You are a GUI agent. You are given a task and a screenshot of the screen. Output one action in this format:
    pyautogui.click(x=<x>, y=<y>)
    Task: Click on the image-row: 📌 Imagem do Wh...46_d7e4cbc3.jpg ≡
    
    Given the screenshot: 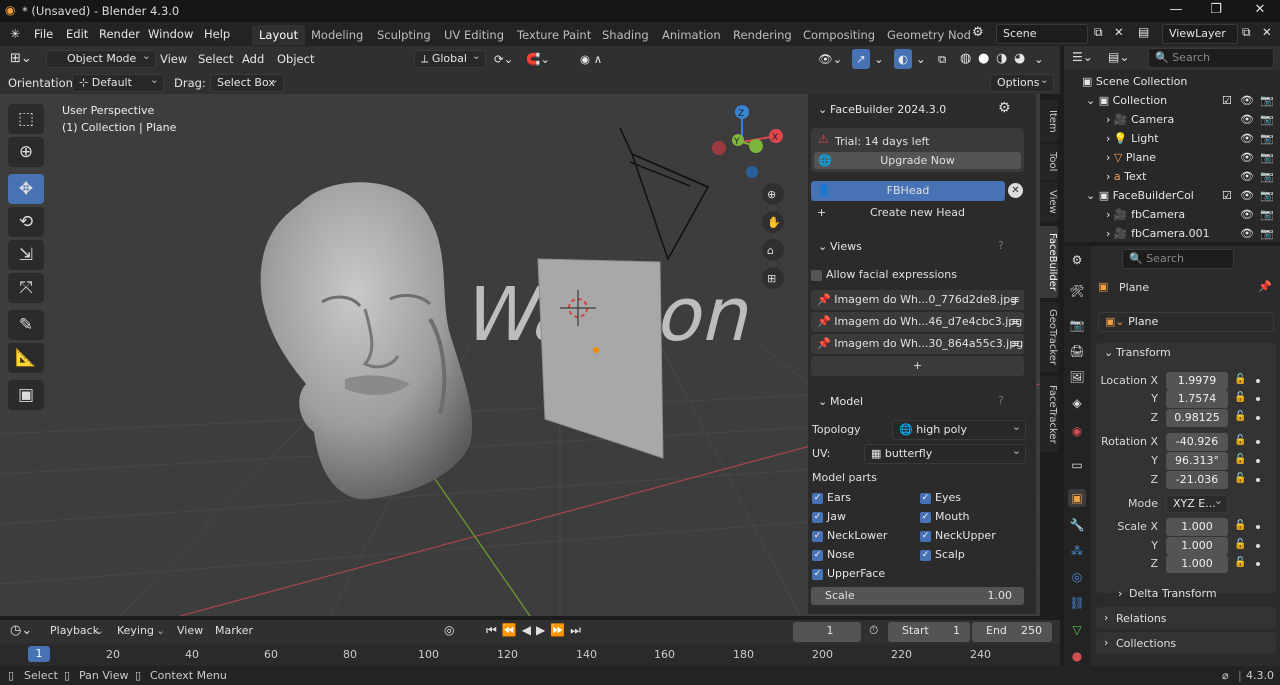 What is the action you would take?
    pyautogui.click(x=917, y=322)
    